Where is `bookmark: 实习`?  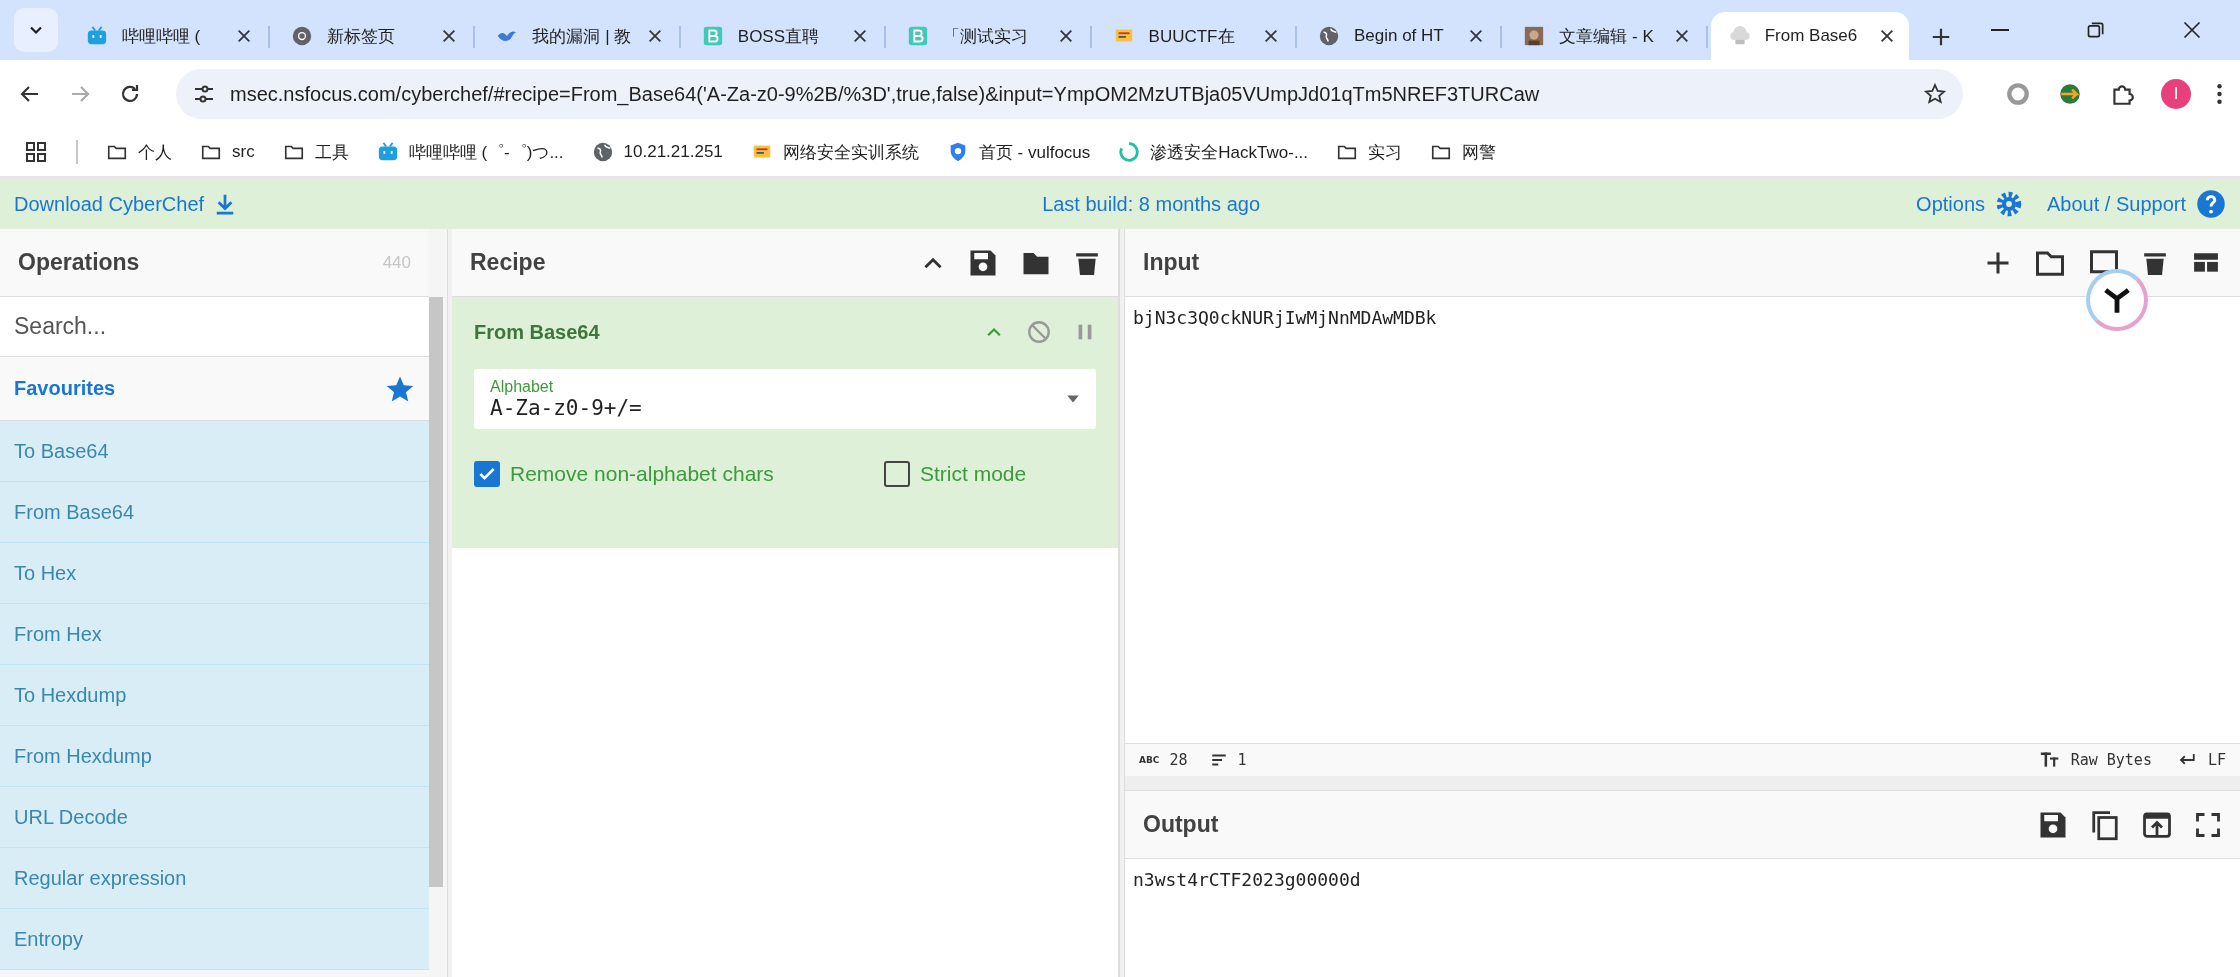 bookmark: 实习 is located at coordinates (1385, 152).